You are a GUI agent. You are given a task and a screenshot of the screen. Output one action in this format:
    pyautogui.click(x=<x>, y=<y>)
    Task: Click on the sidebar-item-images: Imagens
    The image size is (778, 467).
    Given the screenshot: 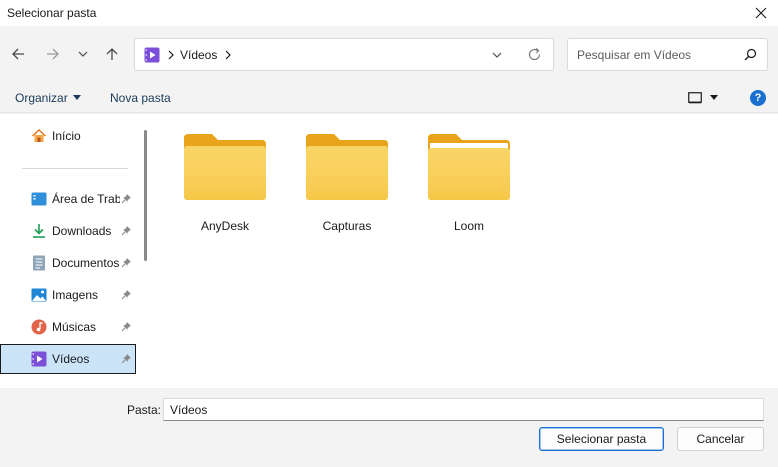 What is the action you would take?
    pyautogui.click(x=68, y=295)
    